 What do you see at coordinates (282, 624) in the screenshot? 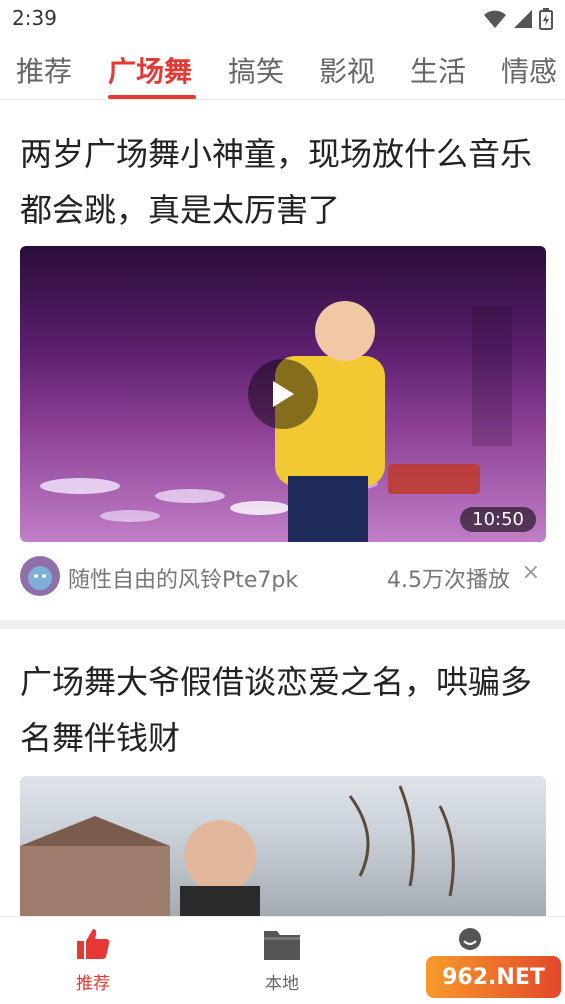
I see `card-divider` at bounding box center [282, 624].